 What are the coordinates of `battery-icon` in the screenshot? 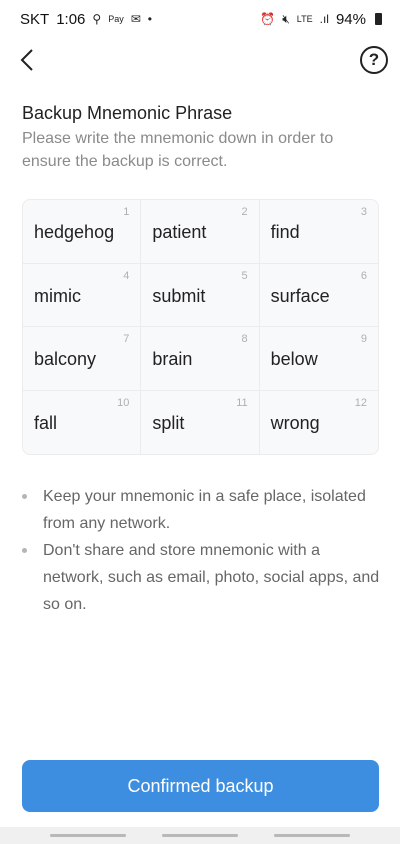 It's located at (378, 19).